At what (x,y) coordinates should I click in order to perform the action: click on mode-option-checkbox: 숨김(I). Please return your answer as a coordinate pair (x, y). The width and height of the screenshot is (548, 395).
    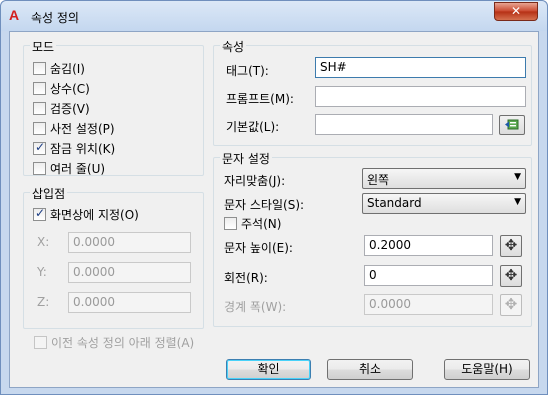
    Looking at the image, I should click on (59, 68).